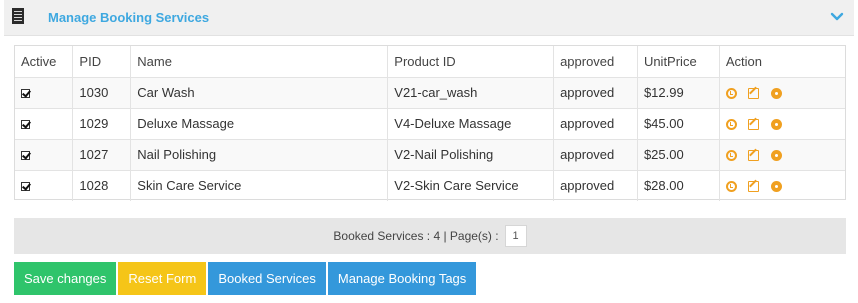 This screenshot has height=303, width=858. Describe the element at coordinates (416, 236) in the screenshot. I see `pagination-summary: Booked Services : 4 | Page(s) :` at that location.